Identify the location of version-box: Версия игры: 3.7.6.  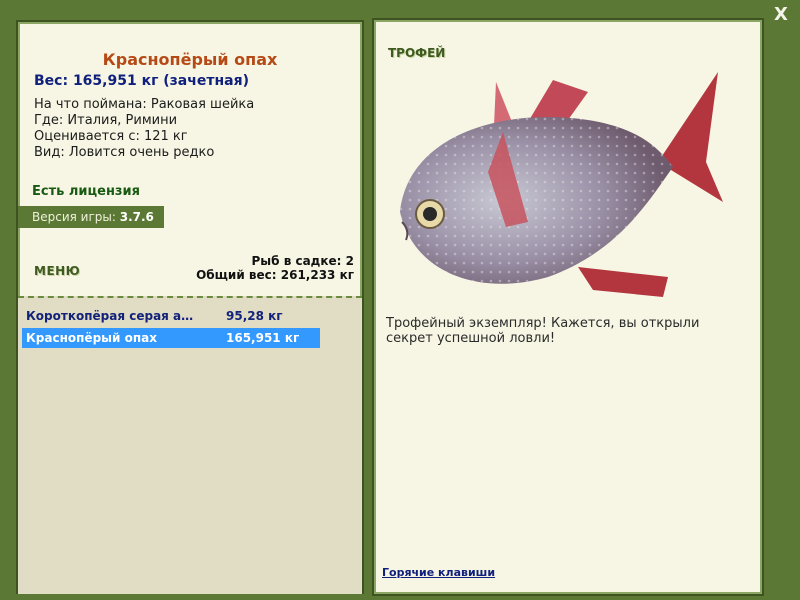
(91, 217).